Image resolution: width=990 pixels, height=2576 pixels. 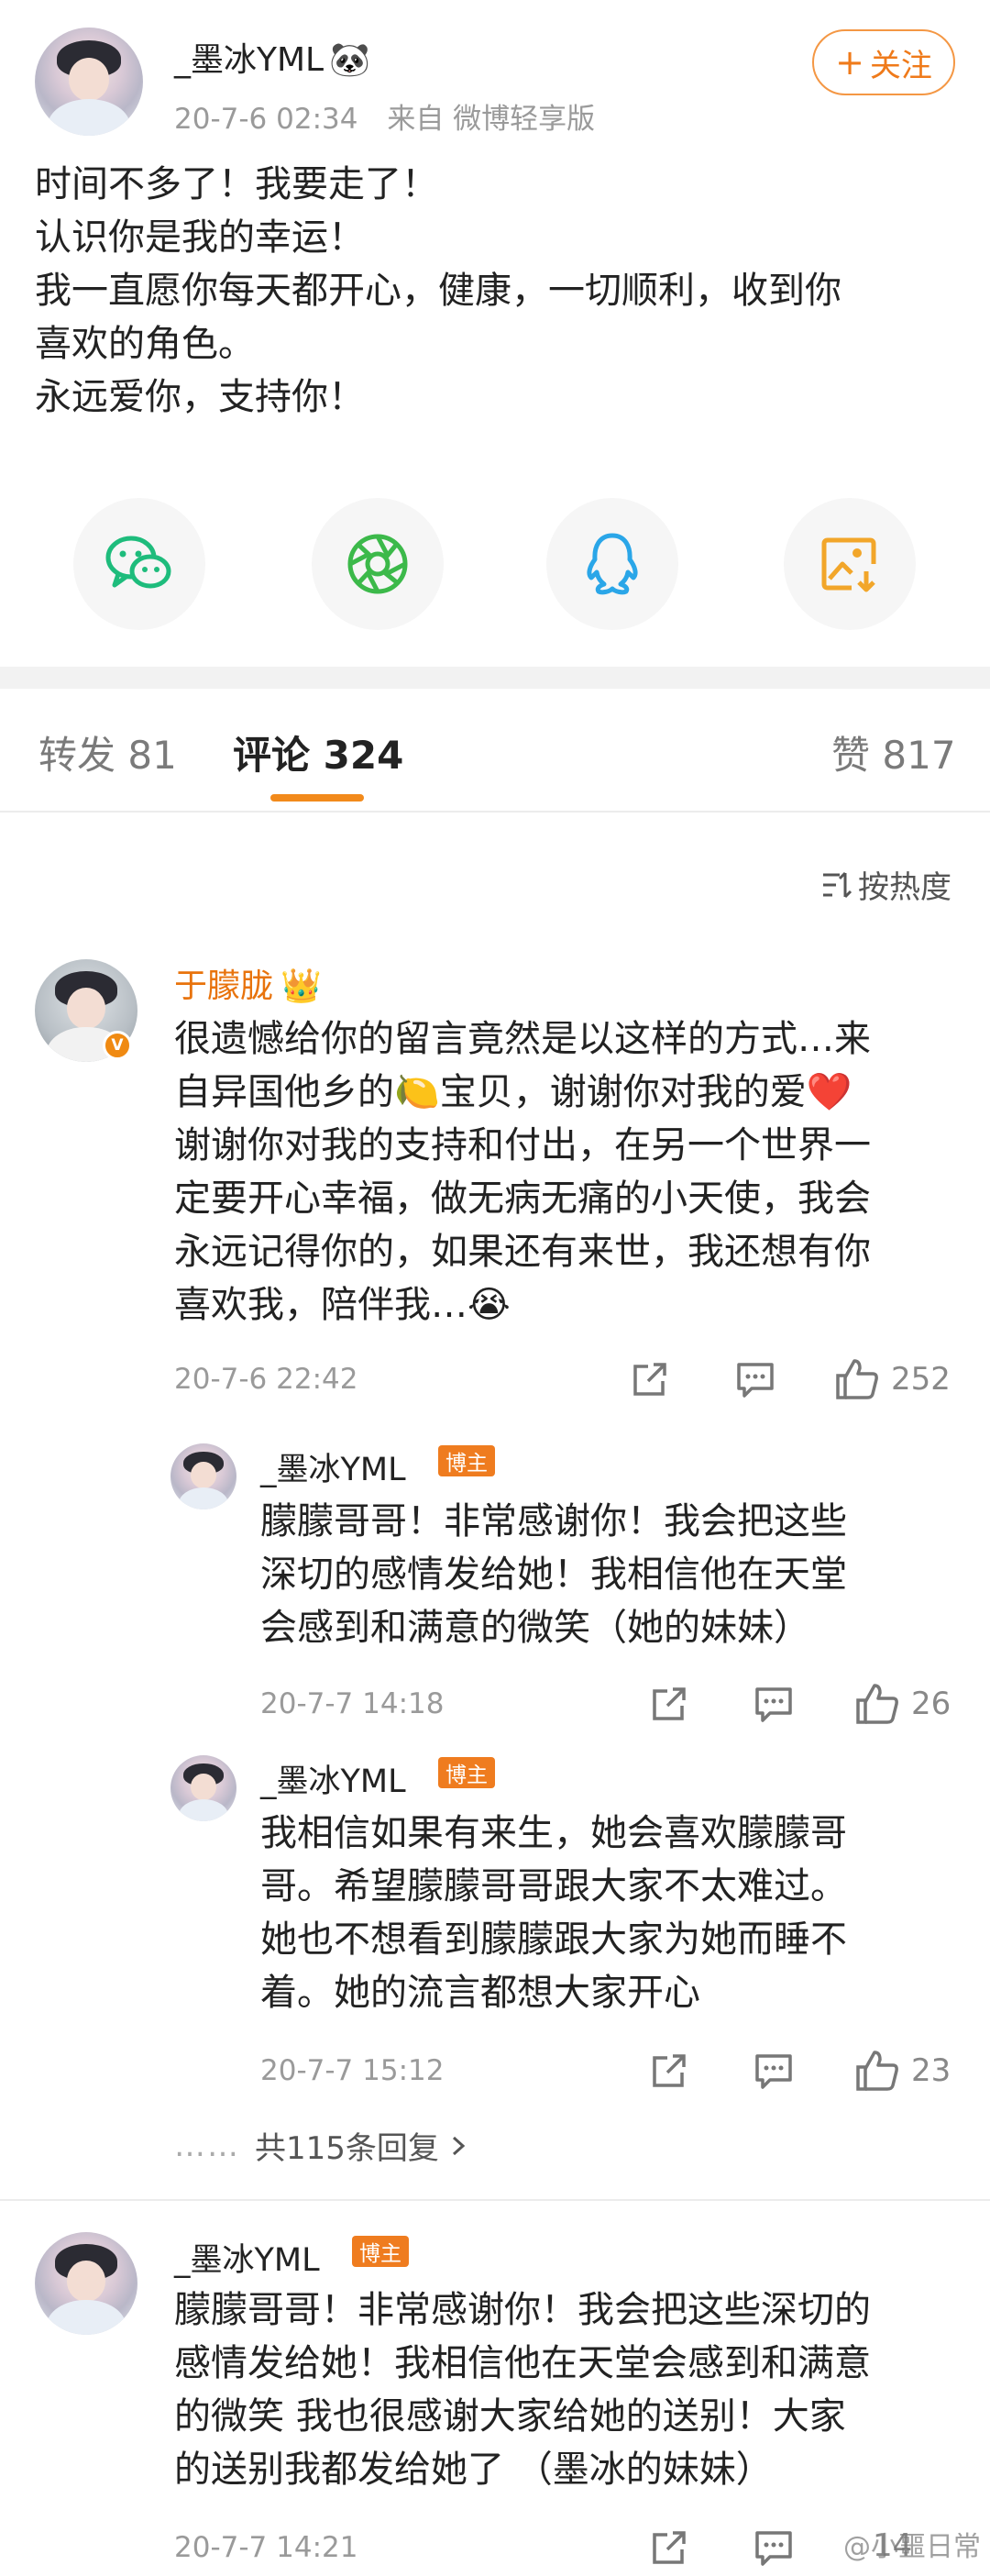 I want to click on chevron-right-icon, so click(x=459, y=2145).